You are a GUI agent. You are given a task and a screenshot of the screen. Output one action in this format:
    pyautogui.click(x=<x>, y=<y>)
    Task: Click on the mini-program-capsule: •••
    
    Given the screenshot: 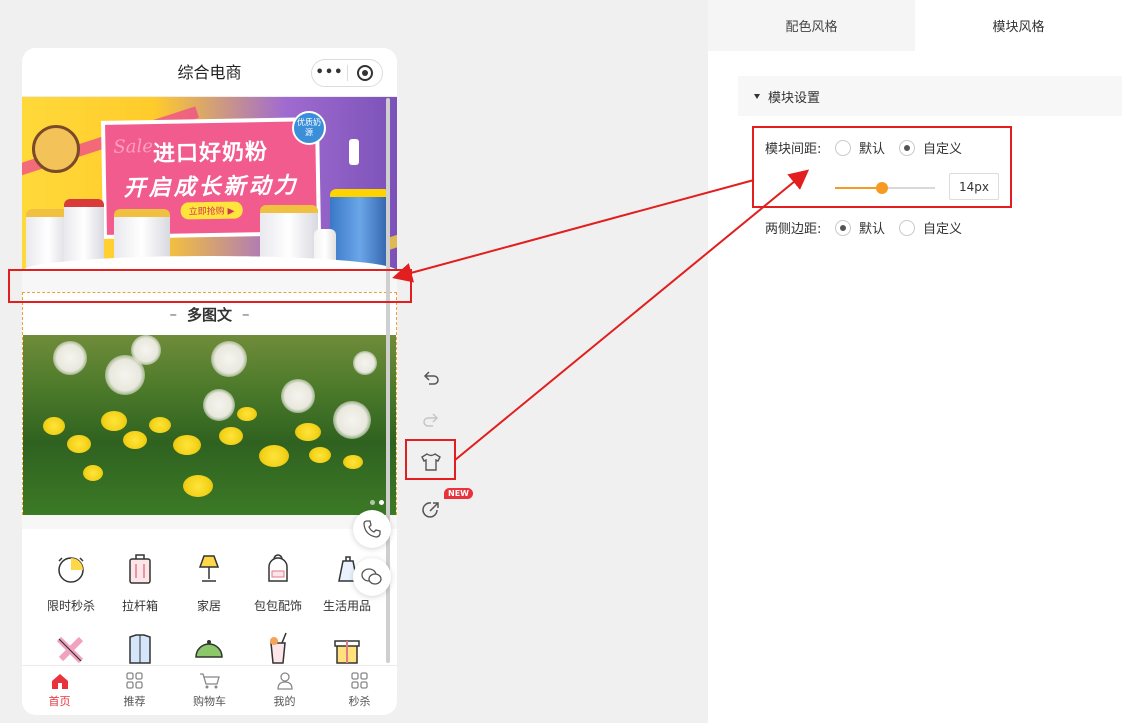 What is the action you would take?
    pyautogui.click(x=347, y=73)
    